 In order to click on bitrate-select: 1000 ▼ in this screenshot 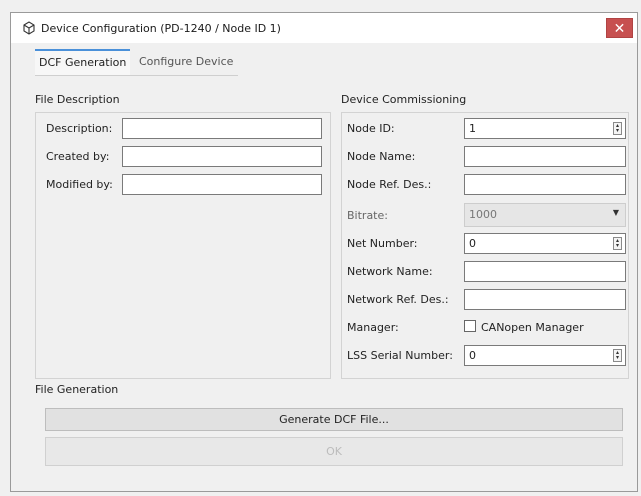, I will do `click(545, 215)`.